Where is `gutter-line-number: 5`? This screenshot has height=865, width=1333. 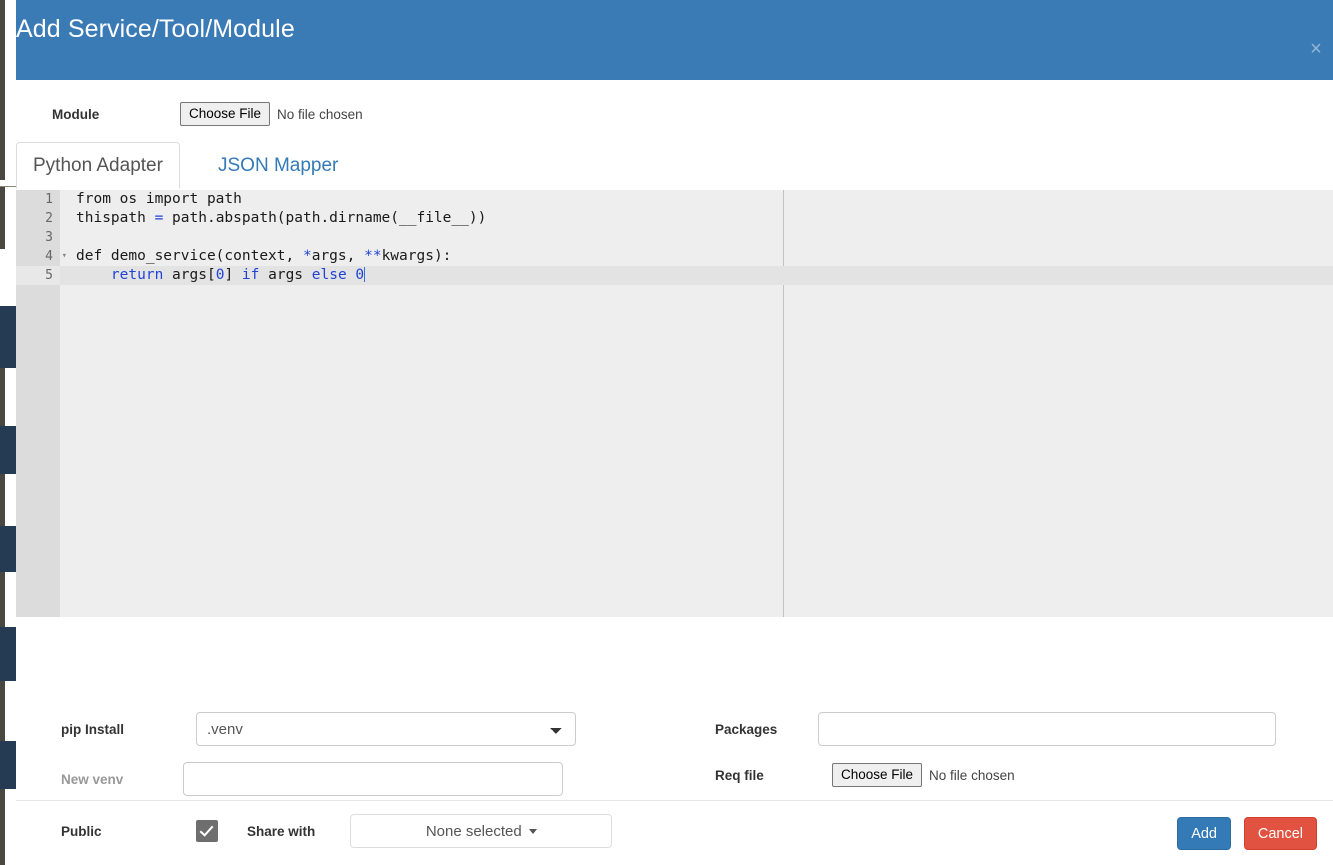 gutter-line-number: 5 is located at coordinates (38, 275).